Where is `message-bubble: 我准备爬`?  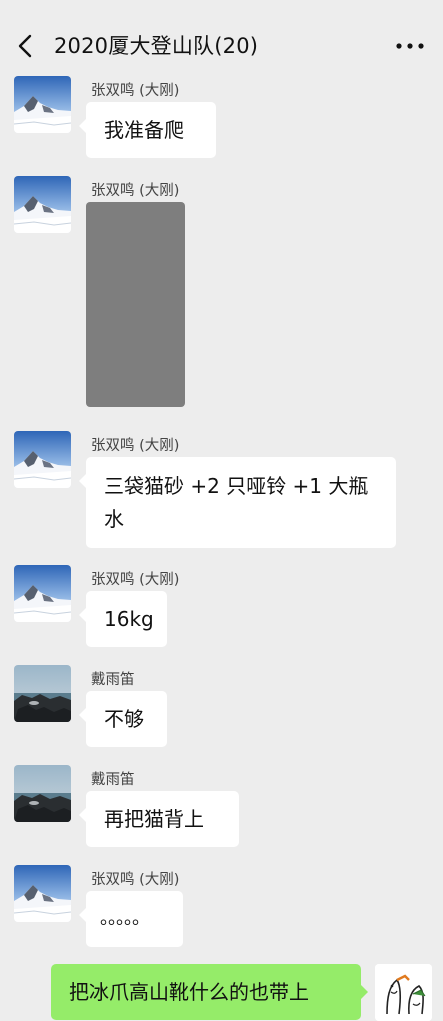
message-bubble: 我准备爬 is located at coordinates (147, 130).